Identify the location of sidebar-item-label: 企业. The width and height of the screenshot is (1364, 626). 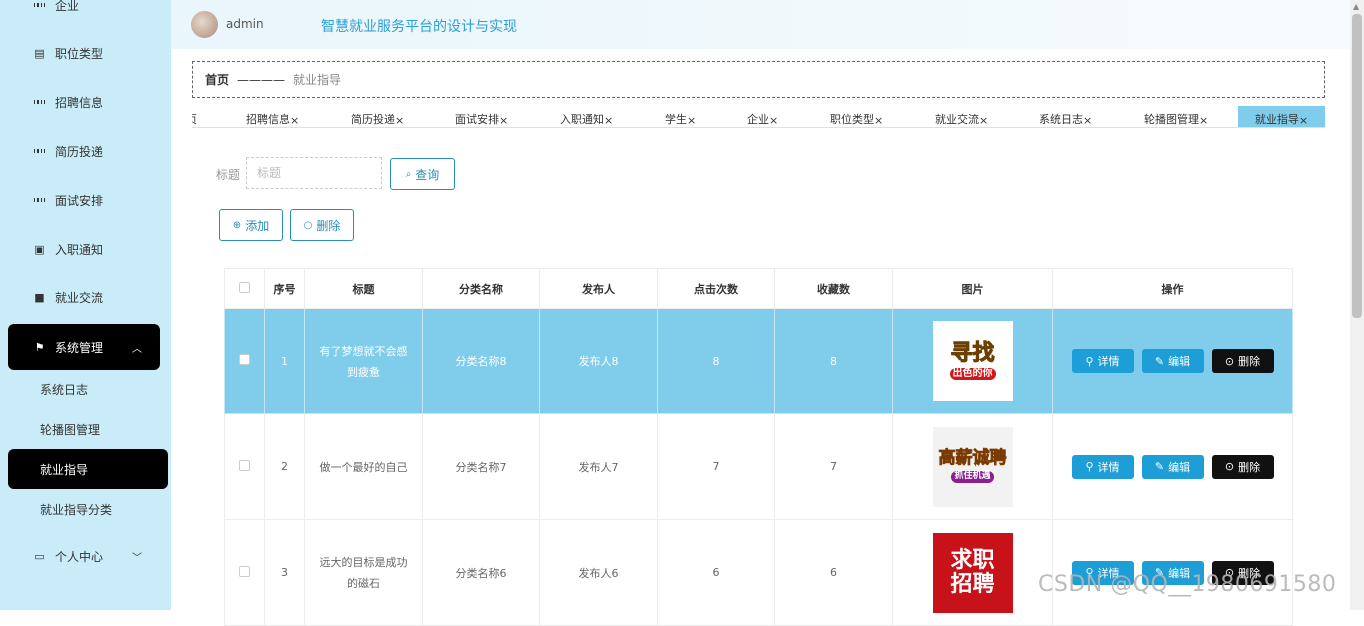
(67, 6).